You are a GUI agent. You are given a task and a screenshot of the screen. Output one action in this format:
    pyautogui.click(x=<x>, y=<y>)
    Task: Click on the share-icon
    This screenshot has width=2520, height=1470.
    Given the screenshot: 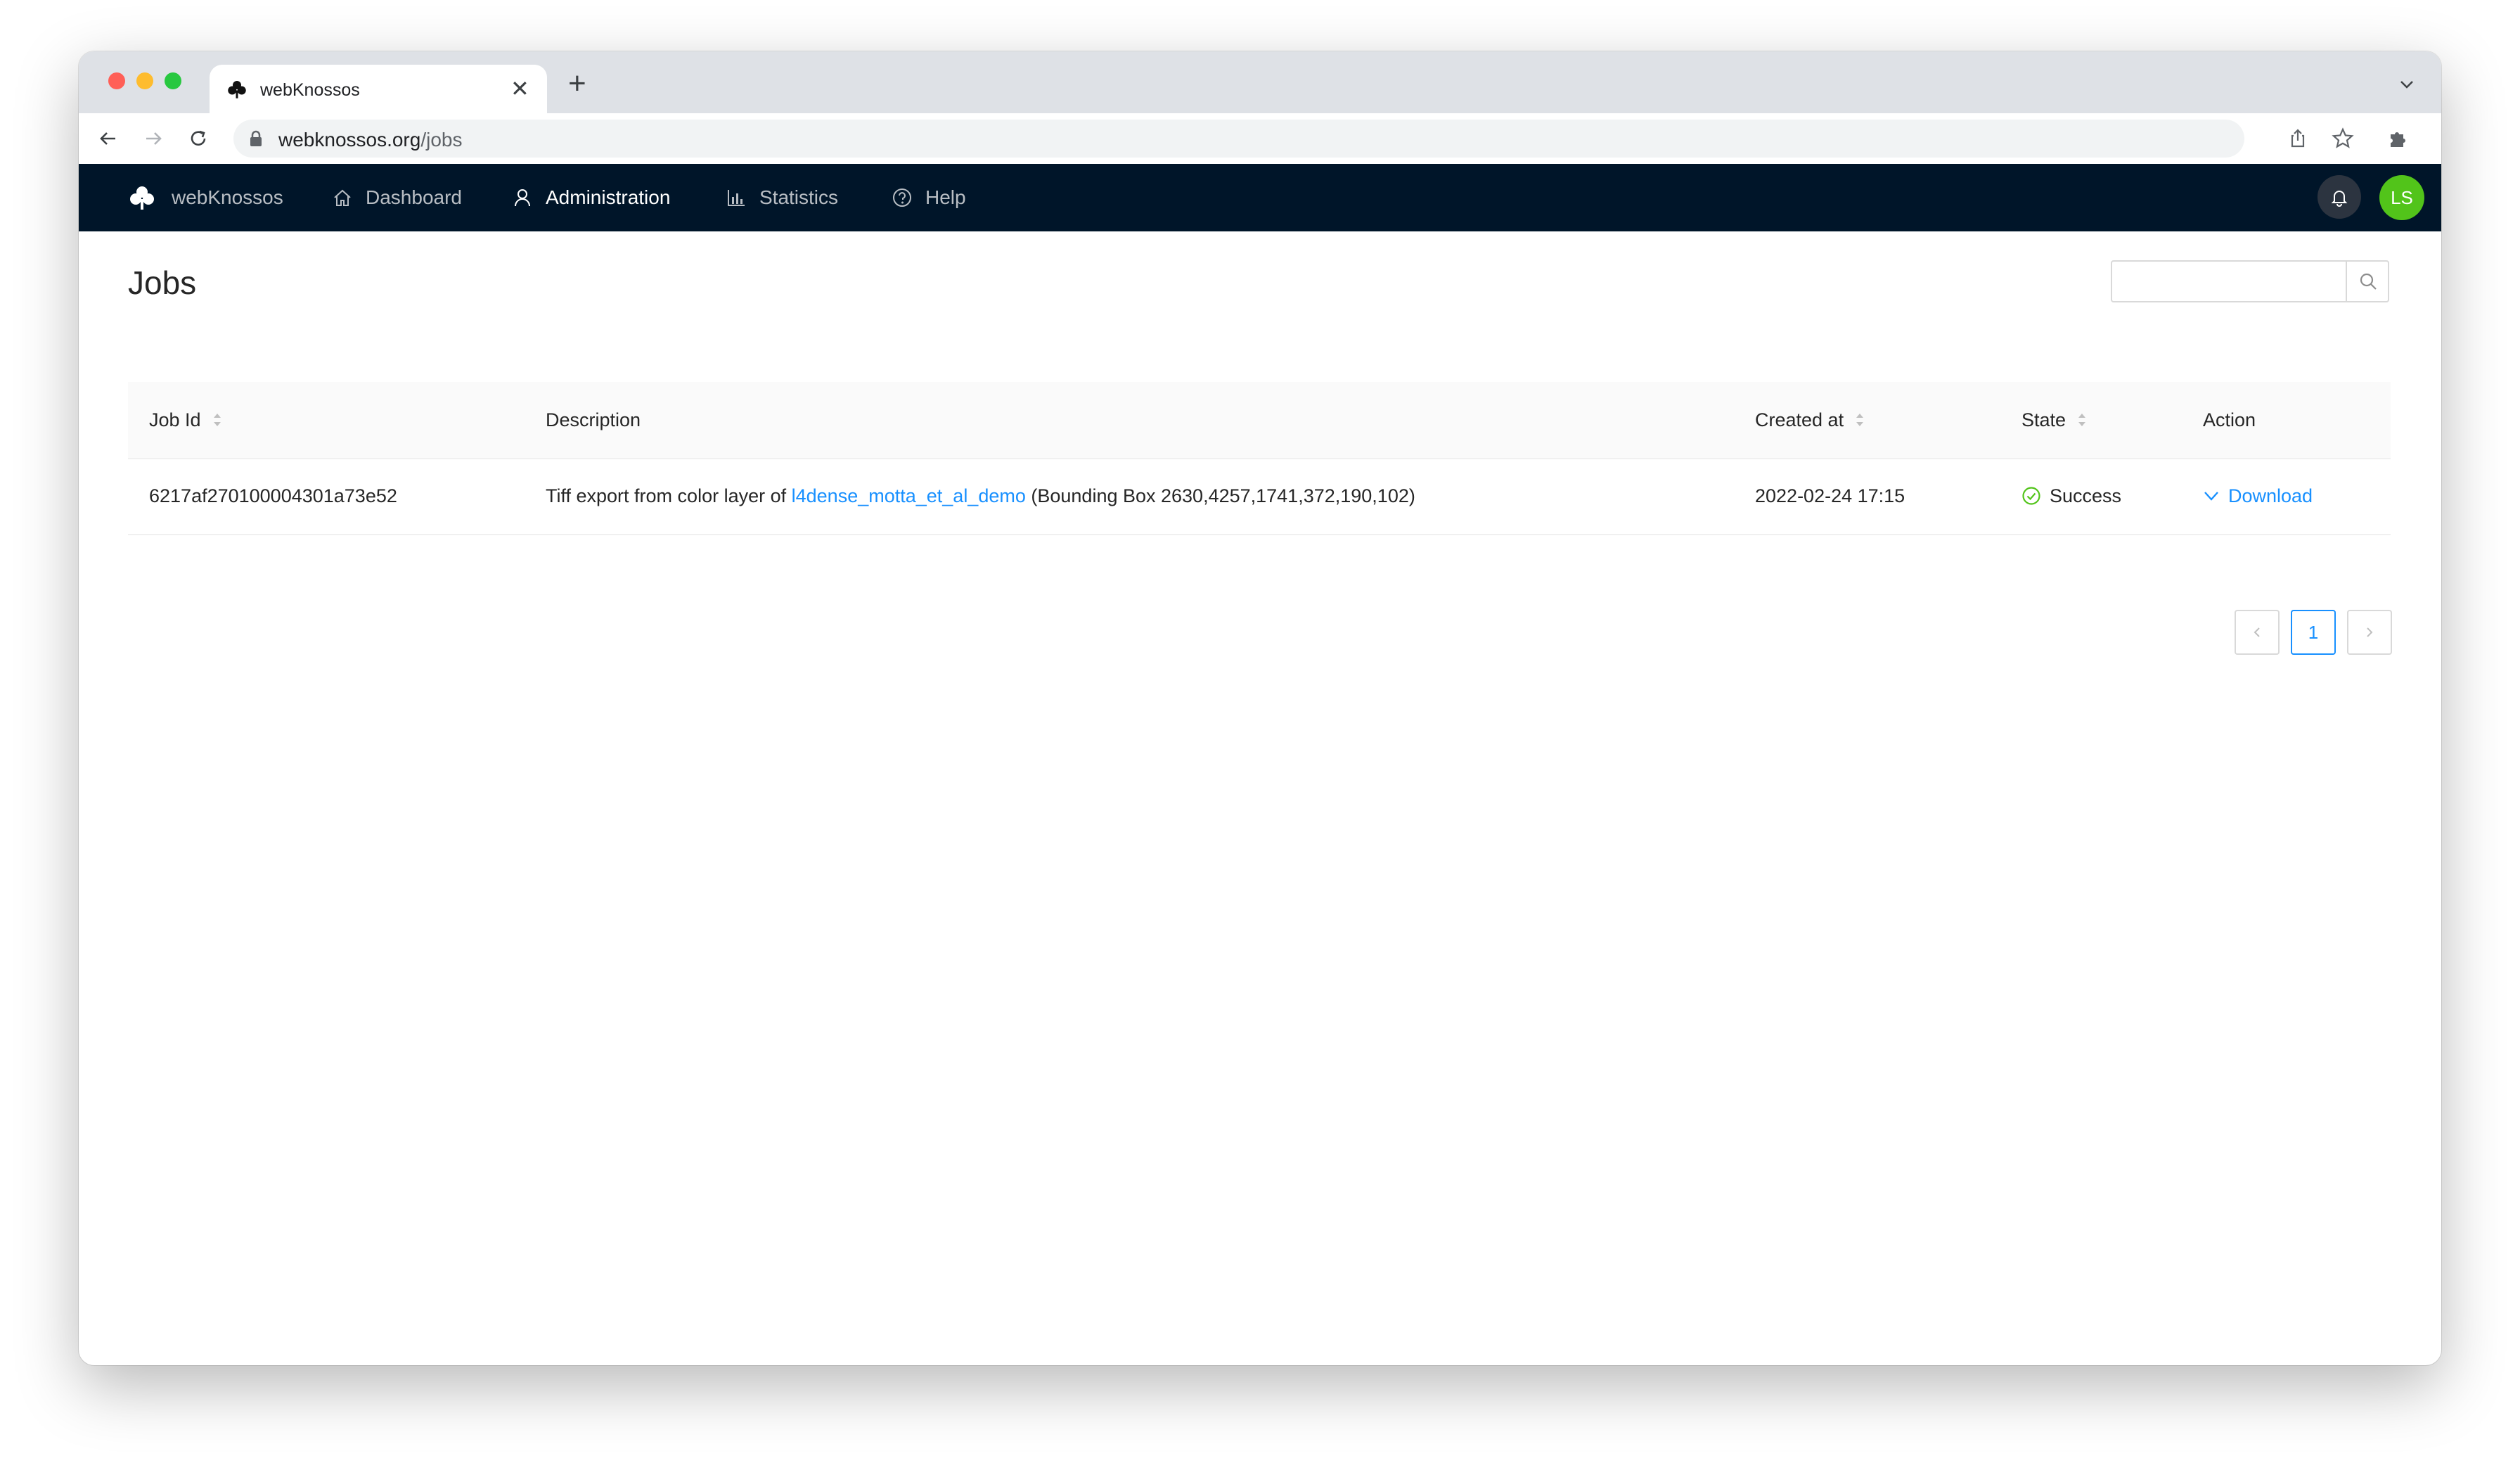 What is the action you would take?
    pyautogui.click(x=2297, y=138)
    